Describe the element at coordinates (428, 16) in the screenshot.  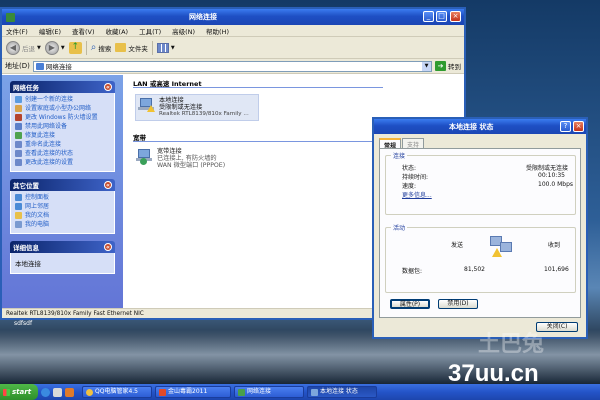
I see `minimize-button: _` at that location.